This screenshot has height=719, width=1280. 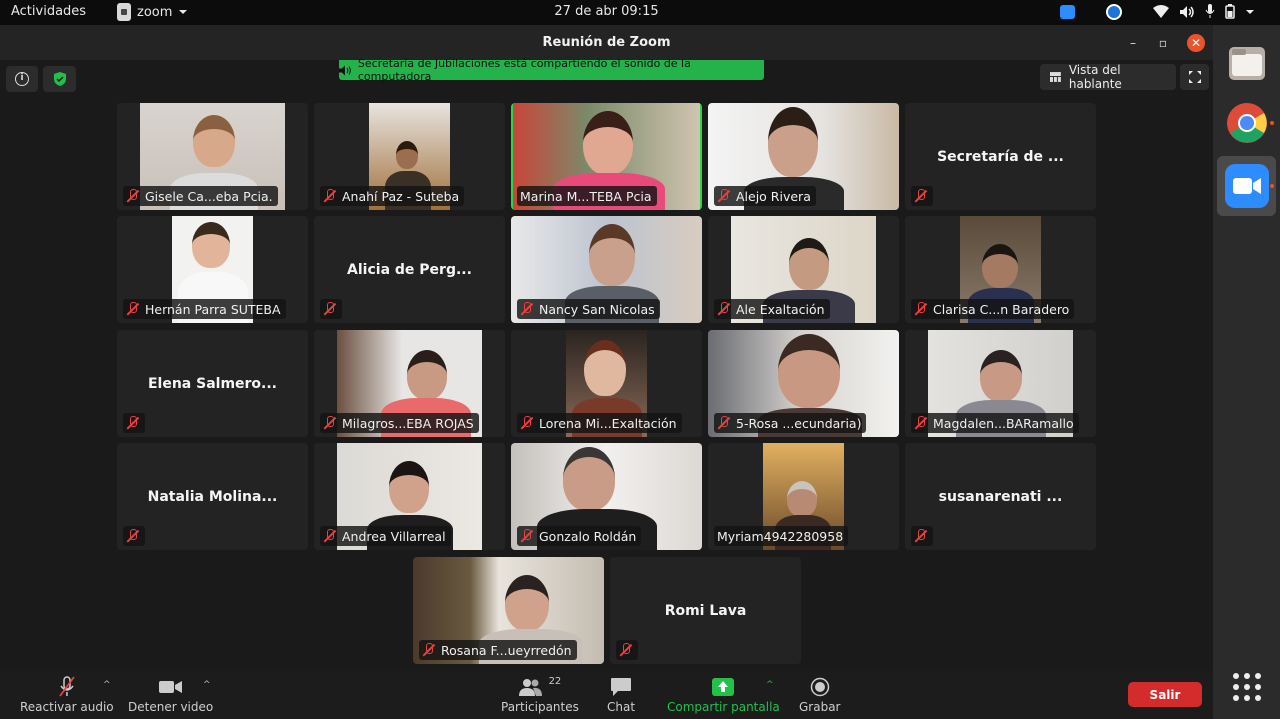 I want to click on participant-tile: Clarisa C...n Baradero, so click(x=1000, y=269).